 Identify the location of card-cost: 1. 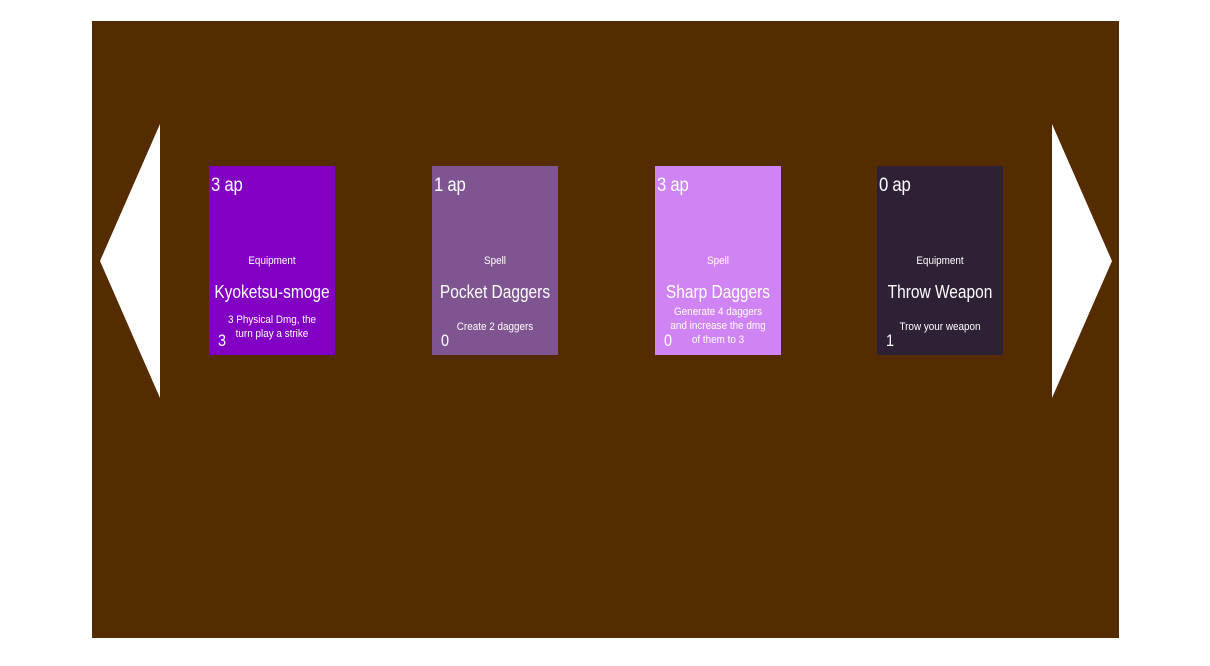
(890, 340).